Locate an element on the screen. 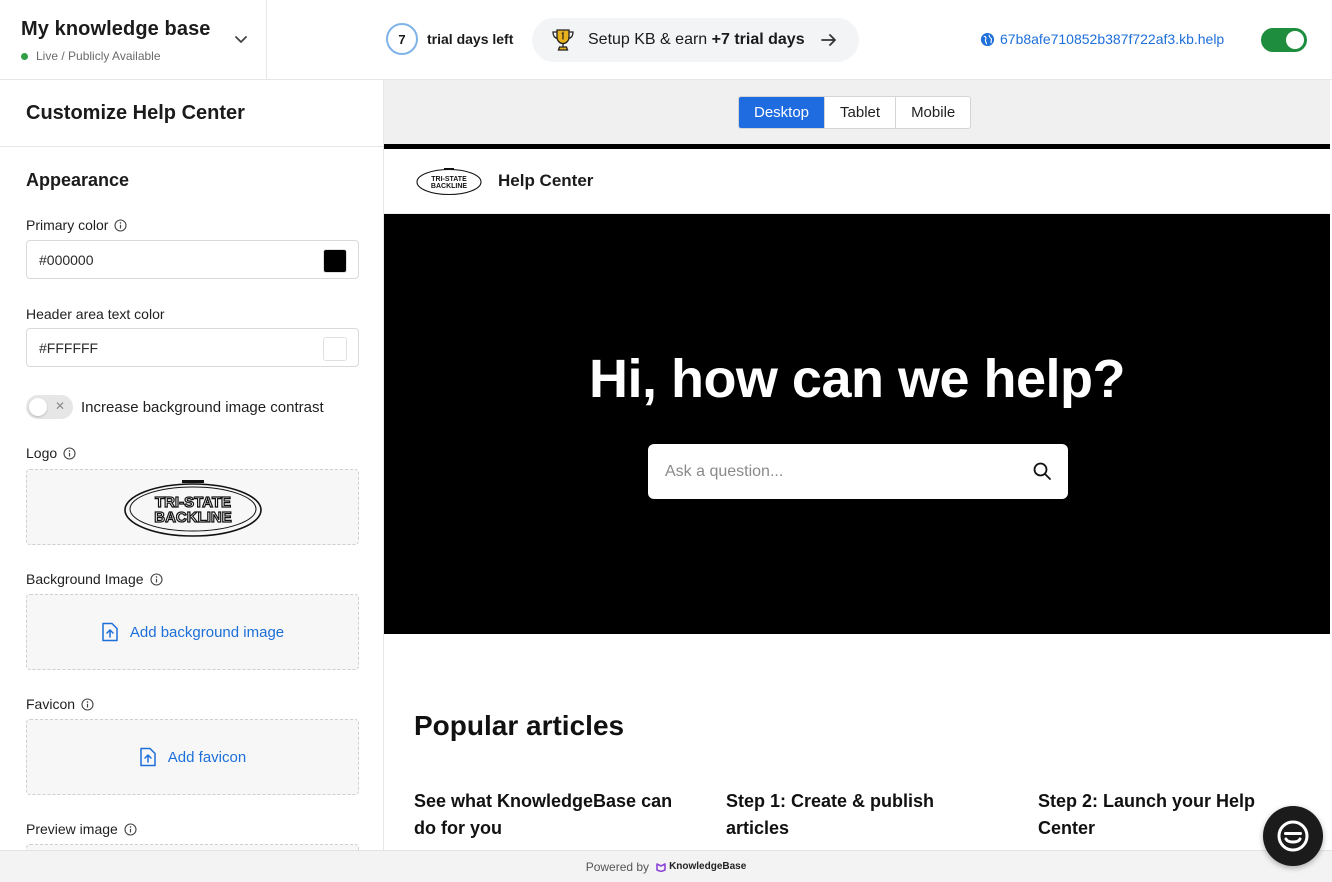 This screenshot has height=882, width=1332. add-background-image-button: Add background image is located at coordinates (192, 632).